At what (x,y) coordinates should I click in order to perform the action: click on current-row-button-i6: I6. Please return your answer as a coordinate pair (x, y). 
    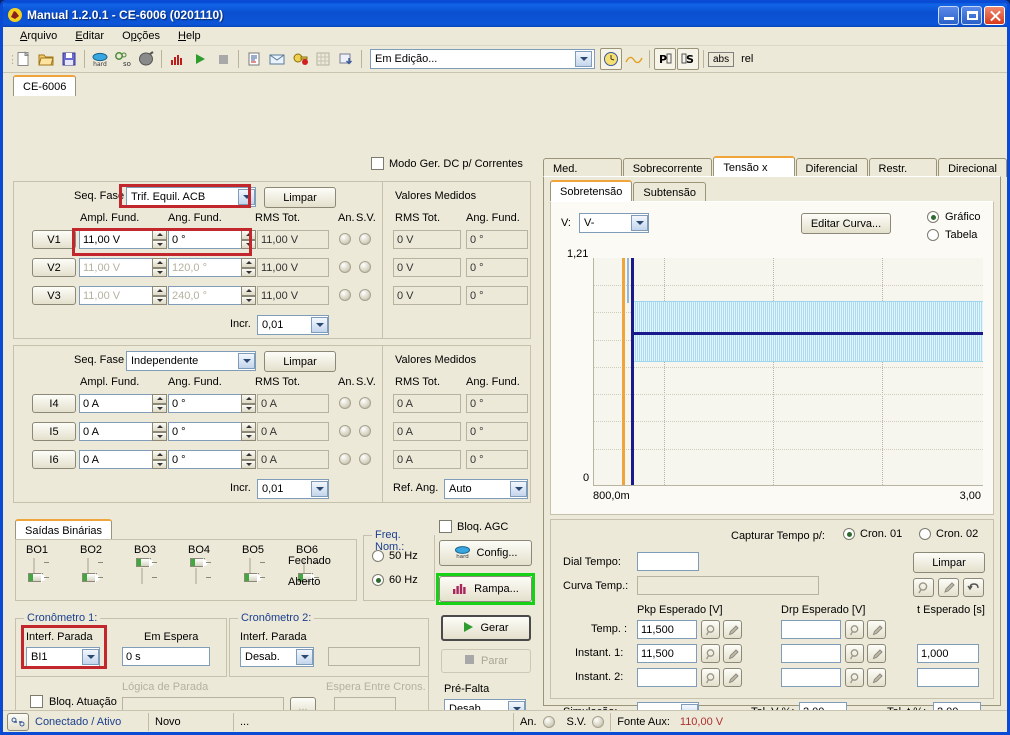
    Looking at the image, I should click on (54, 459).